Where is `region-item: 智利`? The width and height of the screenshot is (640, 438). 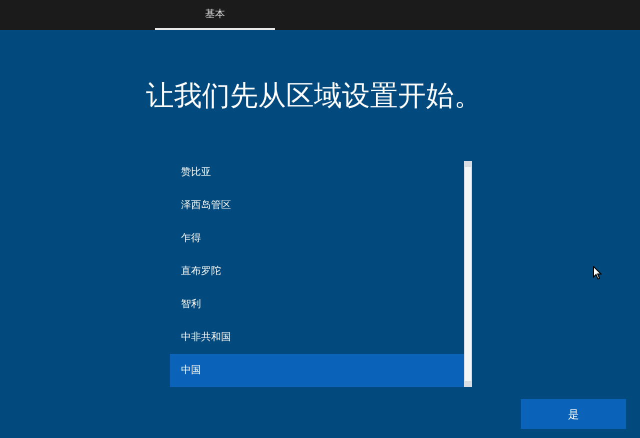 region-item: 智利 is located at coordinates (317, 304).